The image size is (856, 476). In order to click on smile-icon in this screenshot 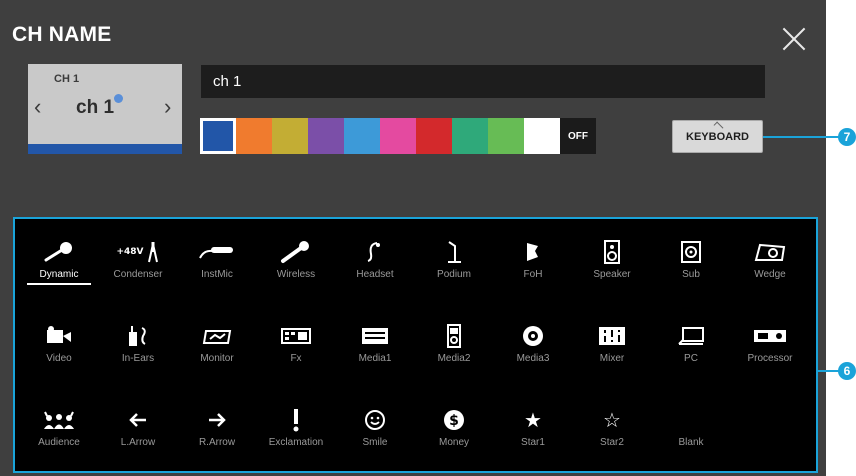, I will do `click(375, 420)`.